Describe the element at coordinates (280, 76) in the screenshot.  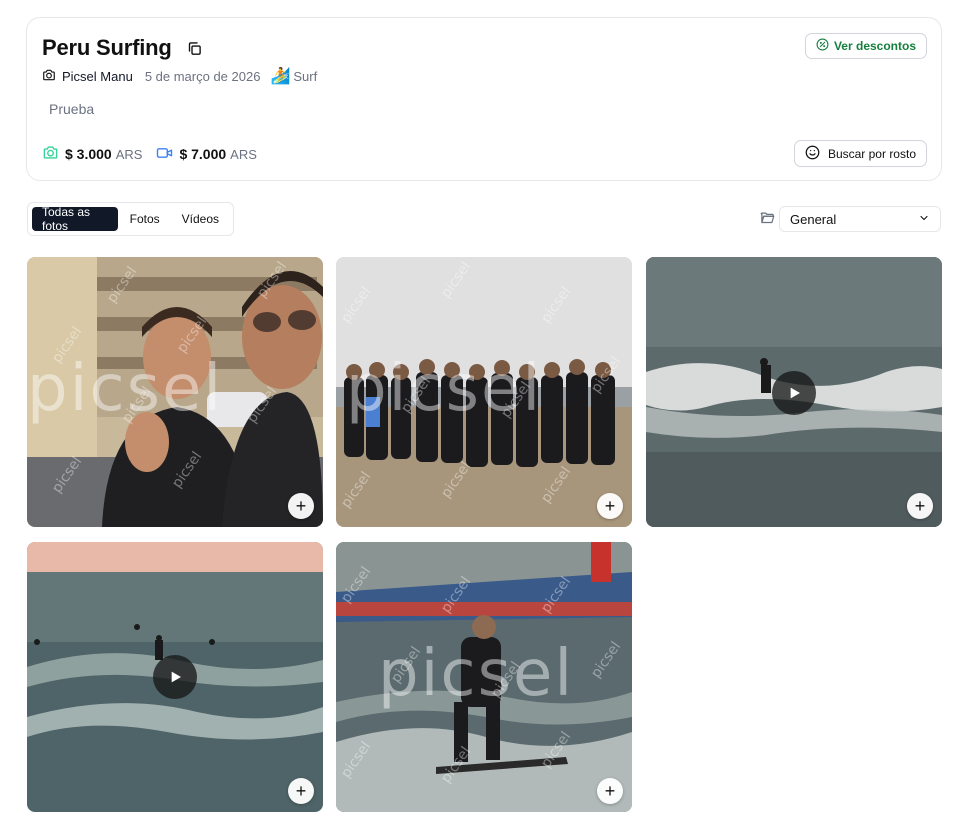
I see `surfer-icon: 🏄` at that location.